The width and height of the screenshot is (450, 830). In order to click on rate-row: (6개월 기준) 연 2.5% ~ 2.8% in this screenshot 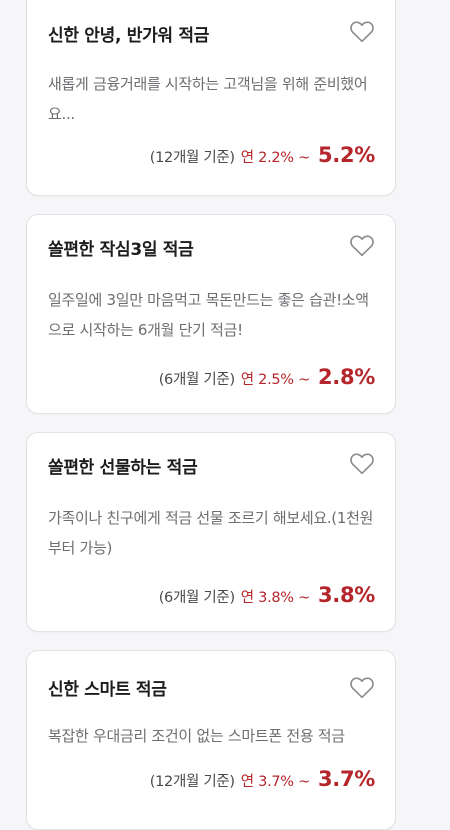, I will do `click(267, 377)`.